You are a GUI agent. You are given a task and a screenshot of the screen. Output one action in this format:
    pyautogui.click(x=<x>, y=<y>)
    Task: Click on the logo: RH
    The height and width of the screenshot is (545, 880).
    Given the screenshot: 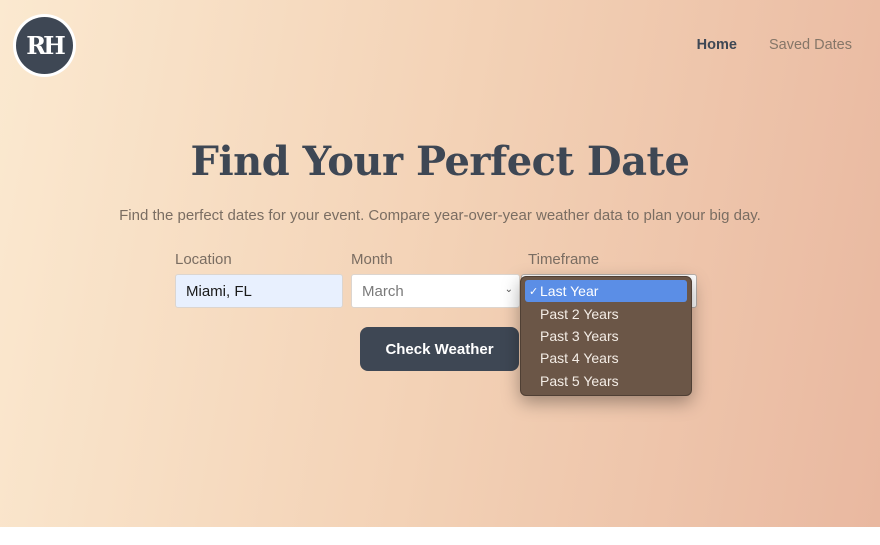 What is the action you would take?
    pyautogui.click(x=44, y=45)
    